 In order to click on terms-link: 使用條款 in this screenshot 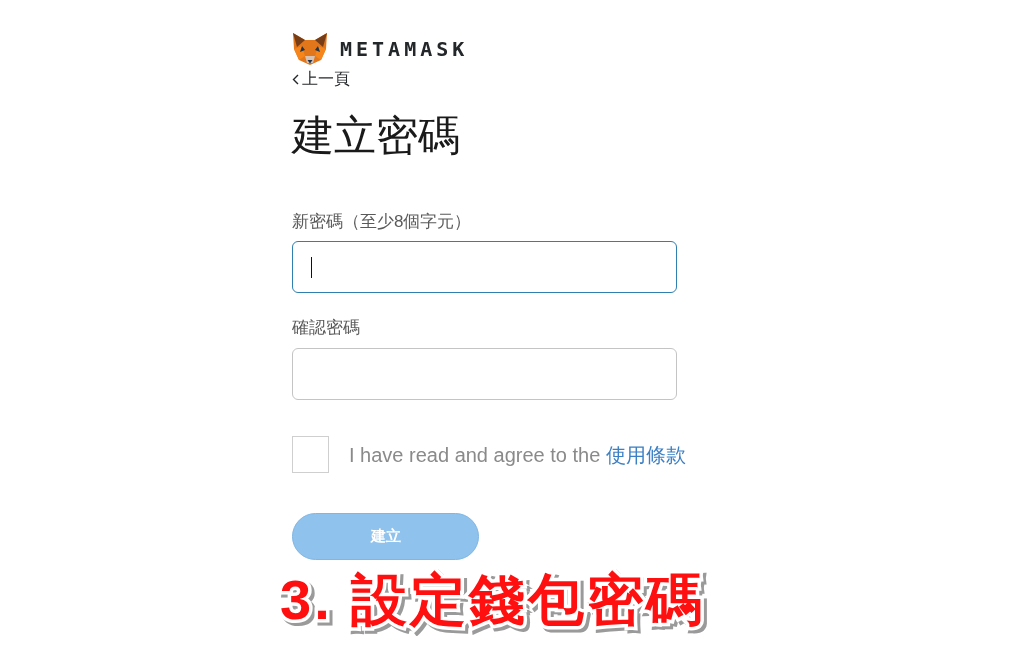, I will do `click(645, 454)`.